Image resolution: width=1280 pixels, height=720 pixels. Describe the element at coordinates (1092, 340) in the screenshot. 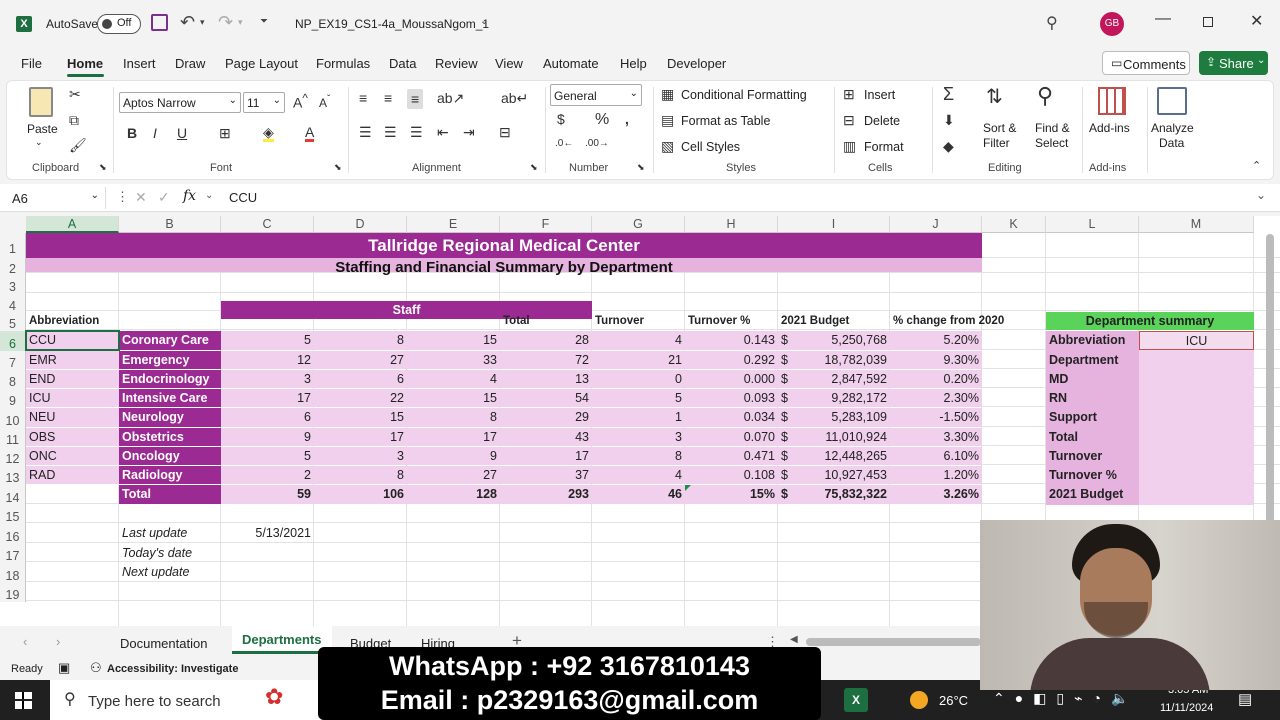

I see `summary-abbreviation-label: Abbreviation` at that location.